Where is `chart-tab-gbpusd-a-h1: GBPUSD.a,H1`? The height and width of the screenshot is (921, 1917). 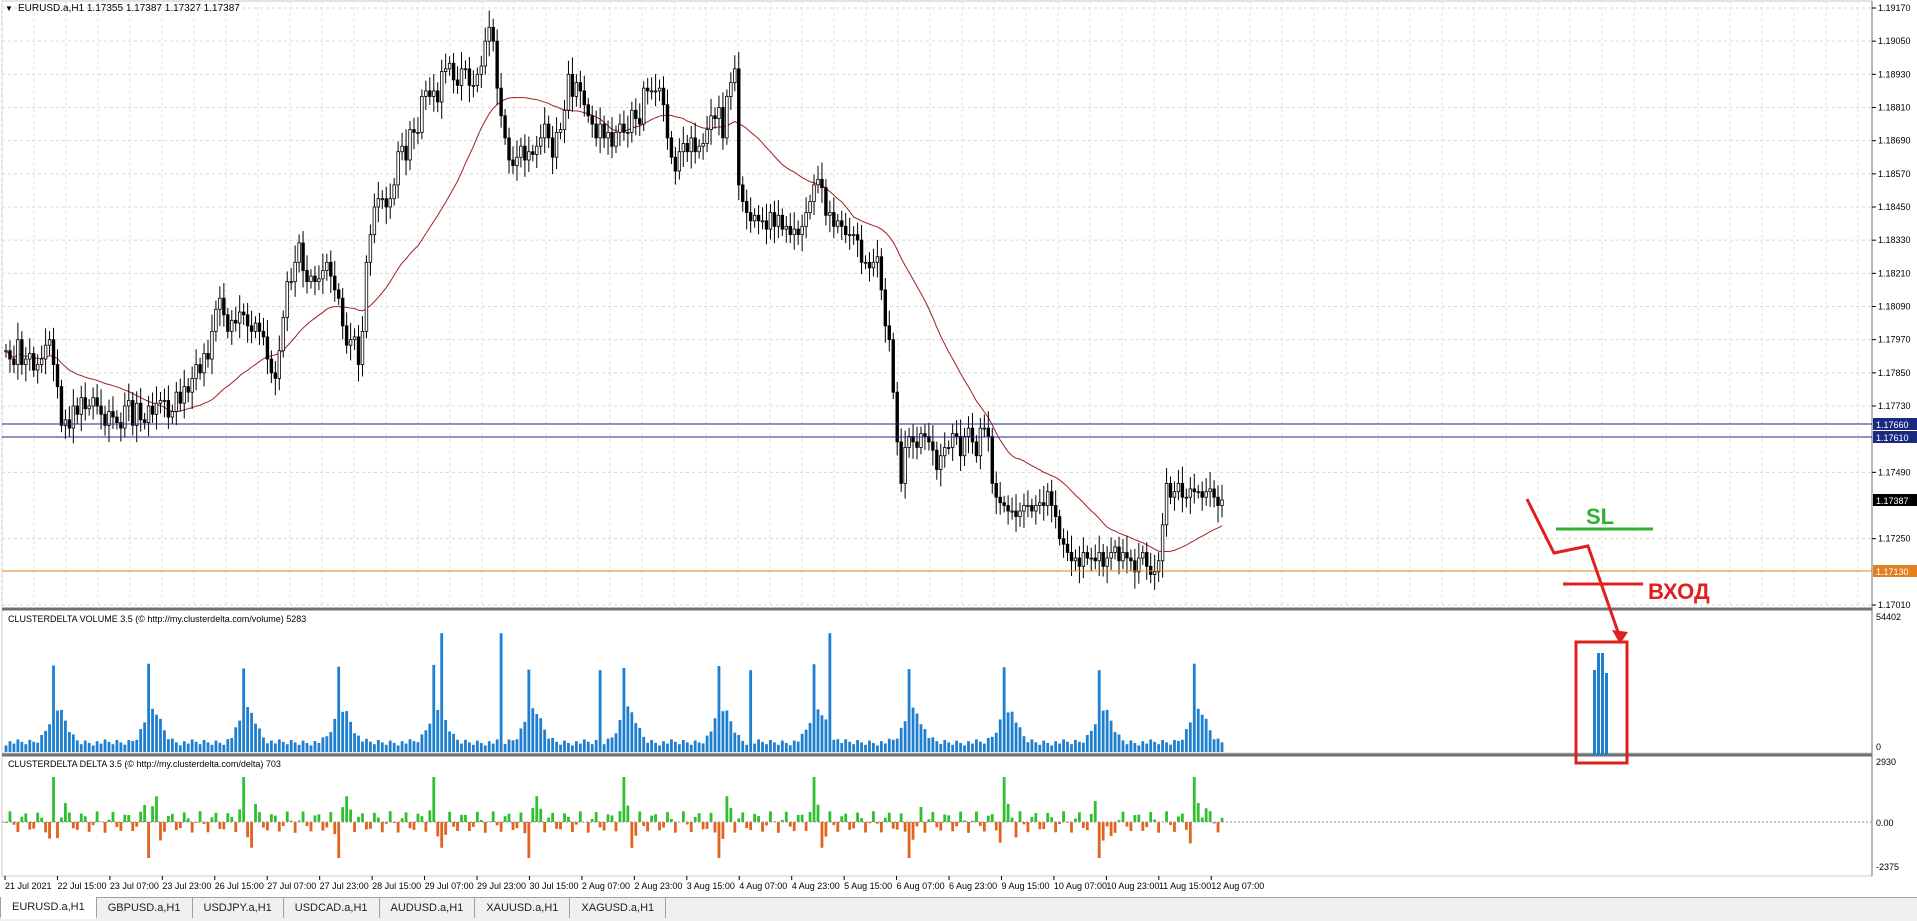 chart-tab-gbpusd-a-h1: GBPUSD.a,H1 is located at coordinates (145, 908).